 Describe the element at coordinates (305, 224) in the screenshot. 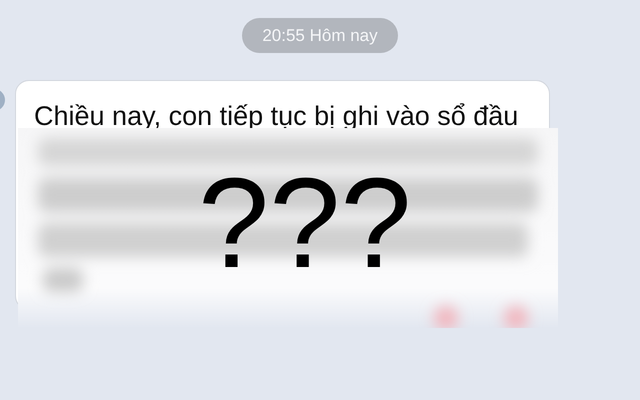

I see `question-marks: ???` at that location.